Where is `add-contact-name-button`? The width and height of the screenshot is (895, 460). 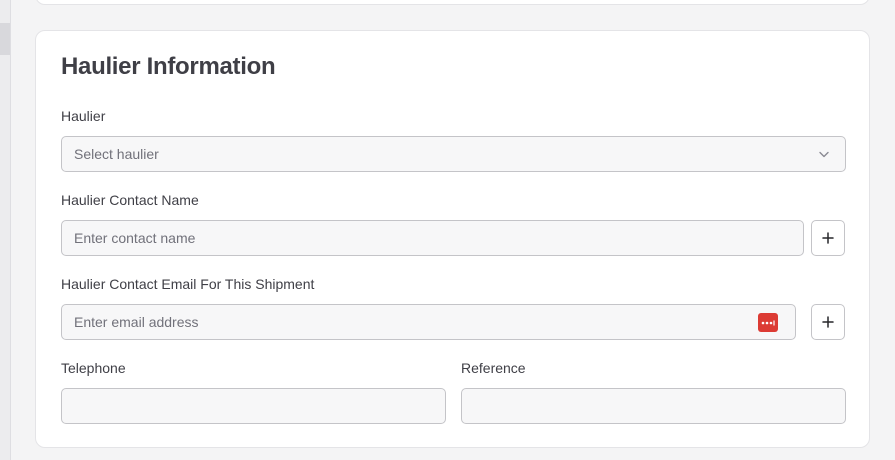
add-contact-name-button is located at coordinates (828, 238).